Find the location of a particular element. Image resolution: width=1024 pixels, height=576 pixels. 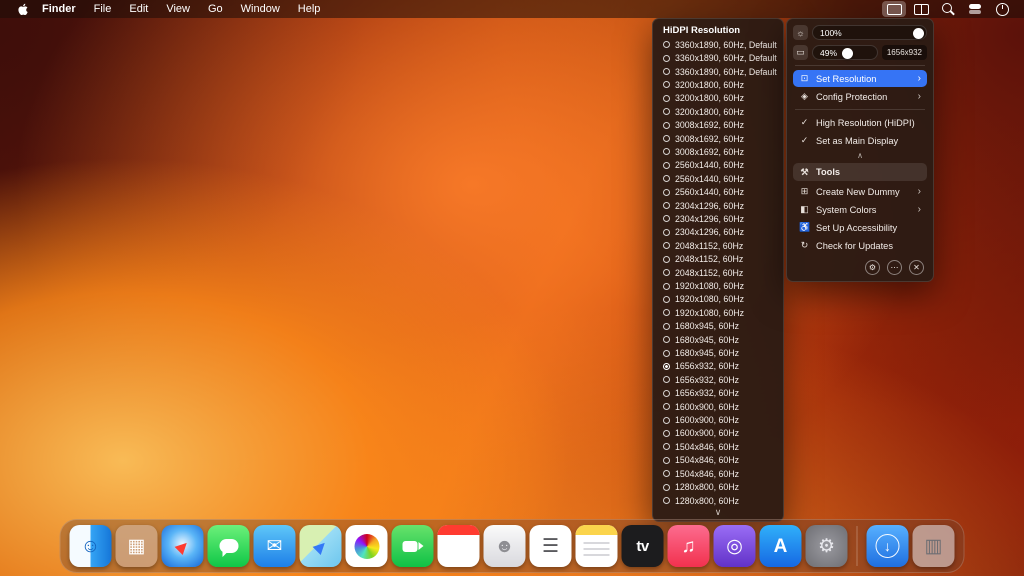

resolution-label: 2048x1152, 60Hz is located at coordinates (709, 245).